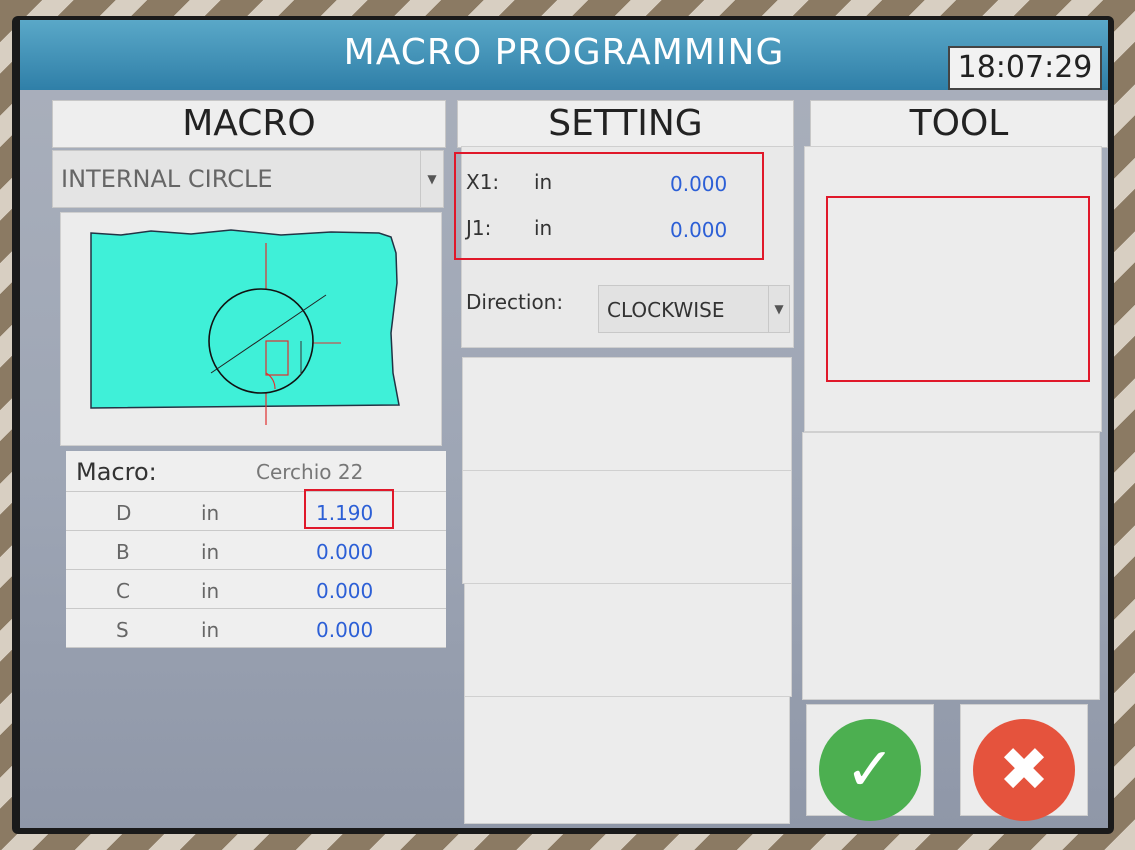 The image size is (1135, 850). What do you see at coordinates (116, 472) in the screenshot?
I see `macro-label: Macro:` at bounding box center [116, 472].